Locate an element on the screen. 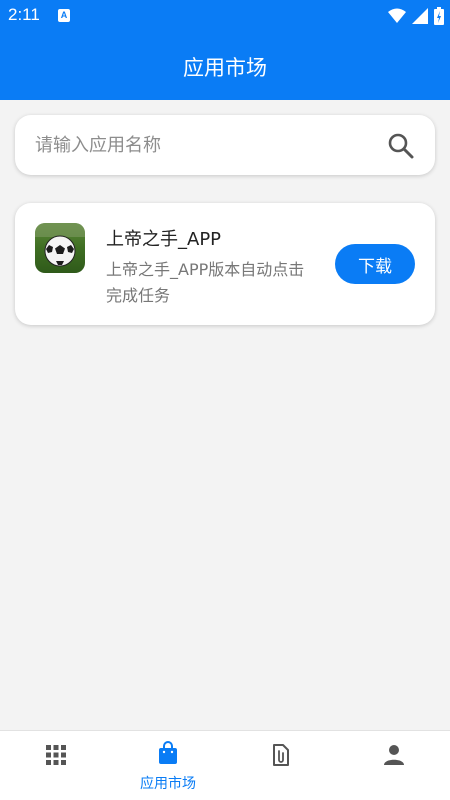  search-box is located at coordinates (225, 145).